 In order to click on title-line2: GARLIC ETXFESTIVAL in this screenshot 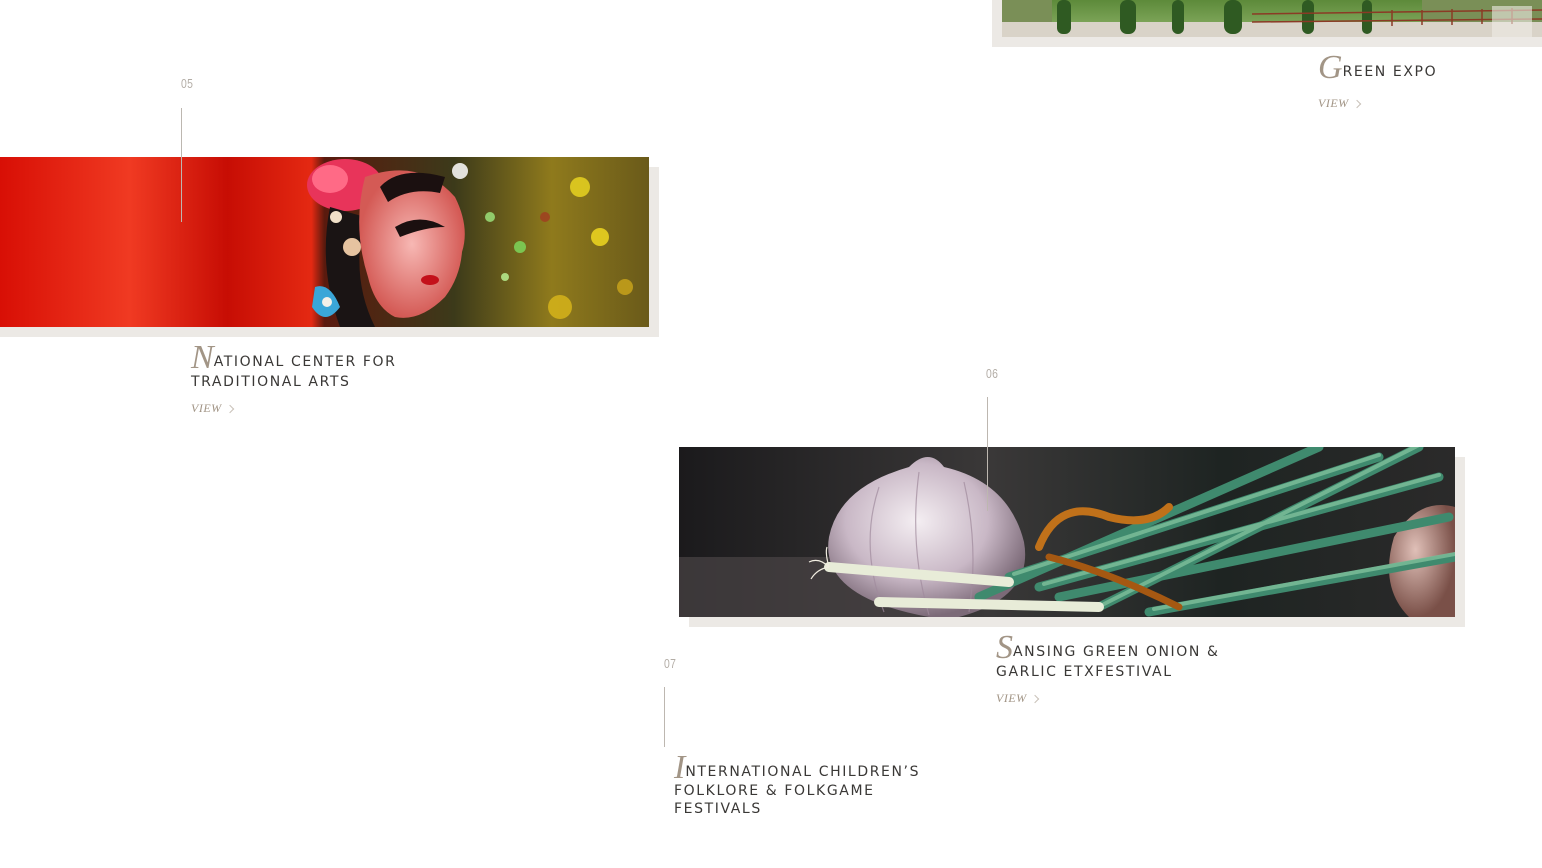, I will do `click(1084, 672)`.